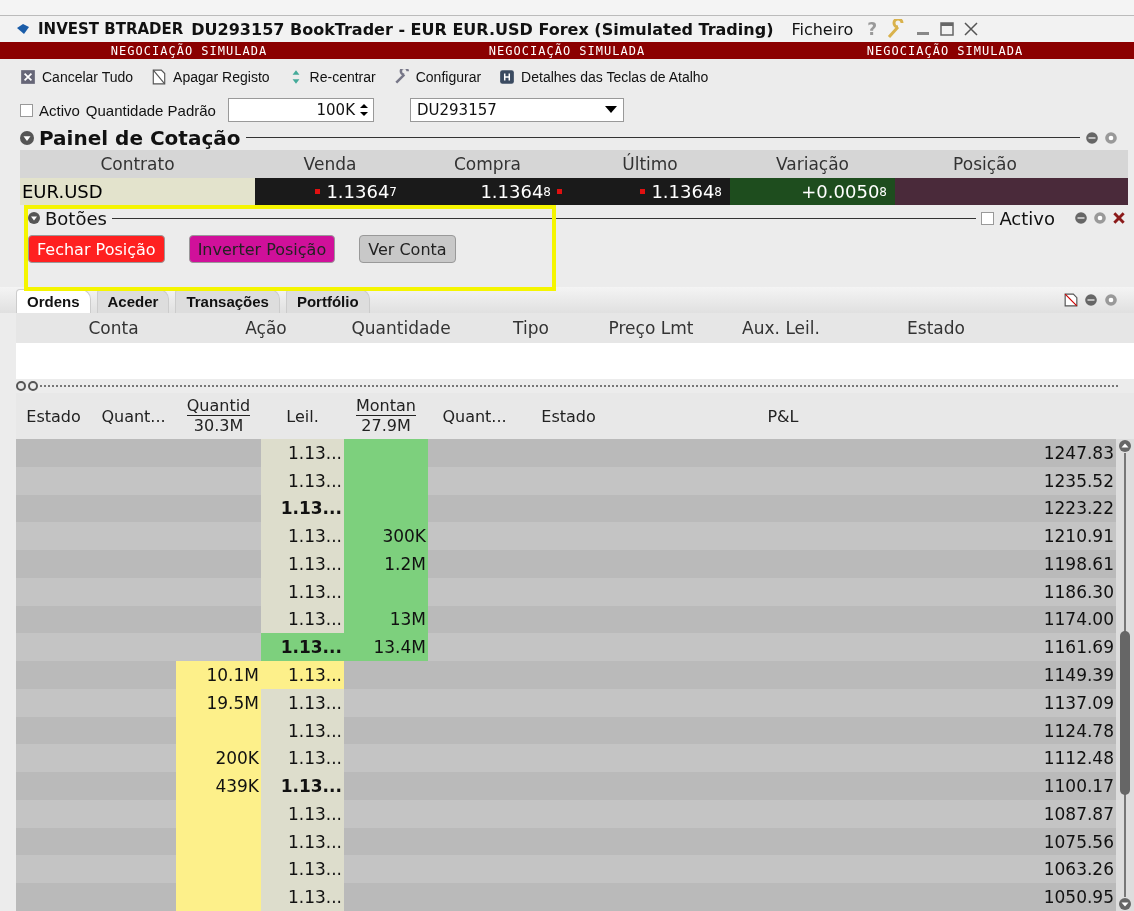  I want to click on column-header: Compra, so click(487, 164).